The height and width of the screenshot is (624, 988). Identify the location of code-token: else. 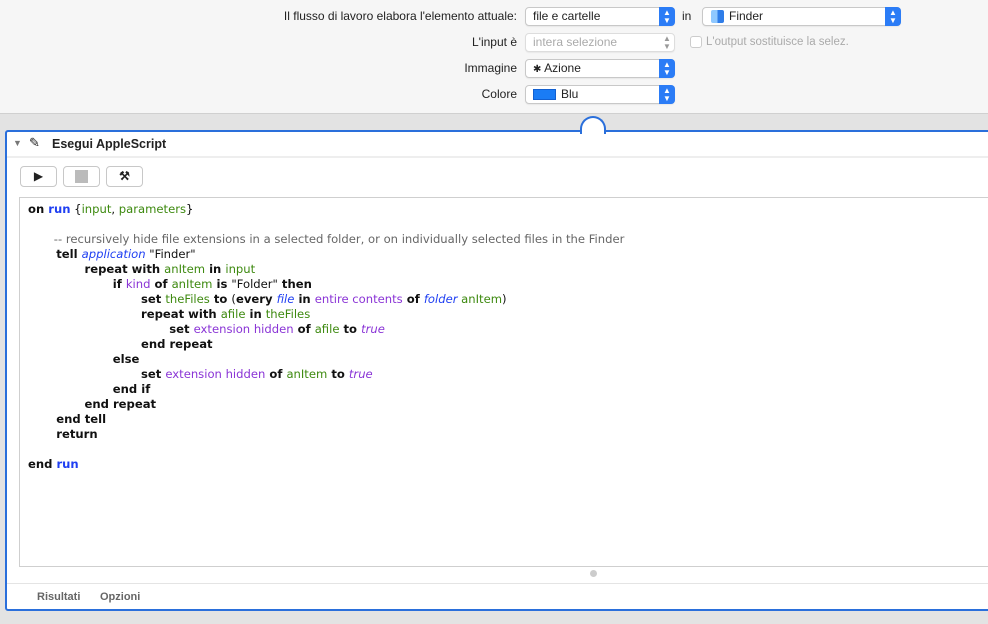
(84, 359).